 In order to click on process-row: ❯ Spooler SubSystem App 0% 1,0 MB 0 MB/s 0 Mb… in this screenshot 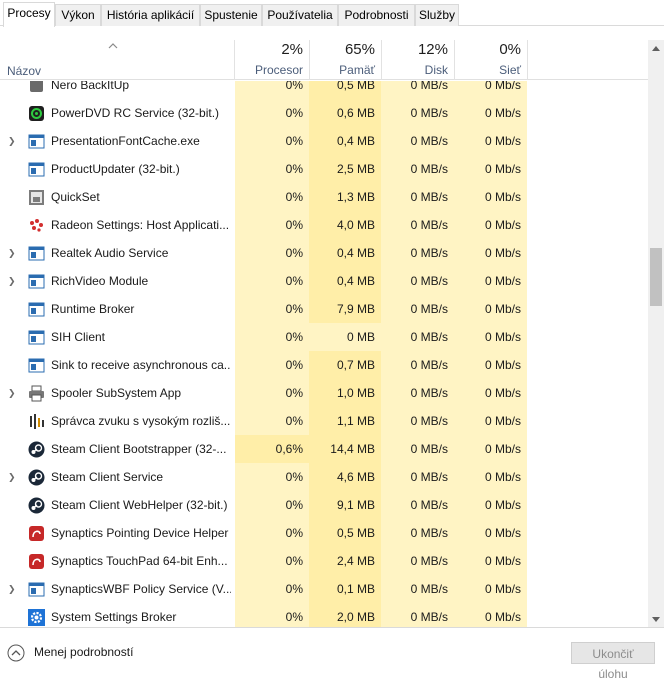, I will do `click(324, 393)`.